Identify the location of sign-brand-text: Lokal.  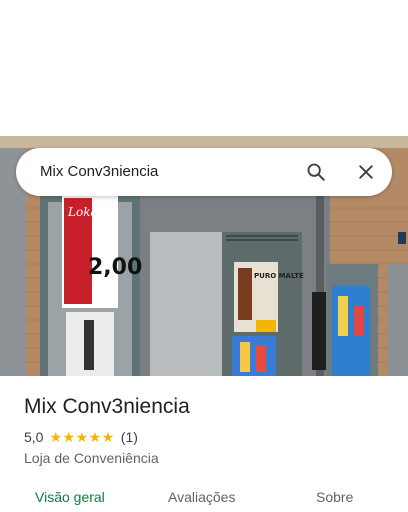
(84, 212).